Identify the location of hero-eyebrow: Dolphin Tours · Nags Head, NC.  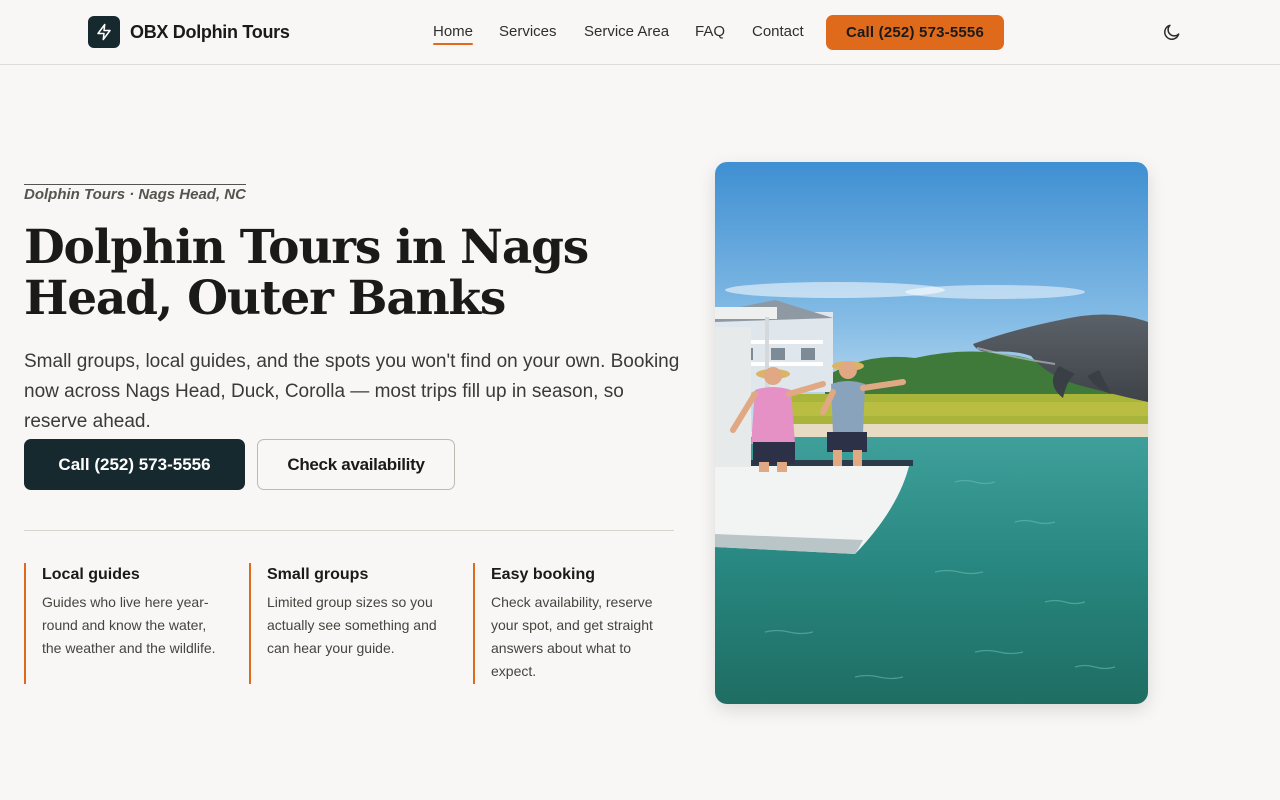
(135, 193).